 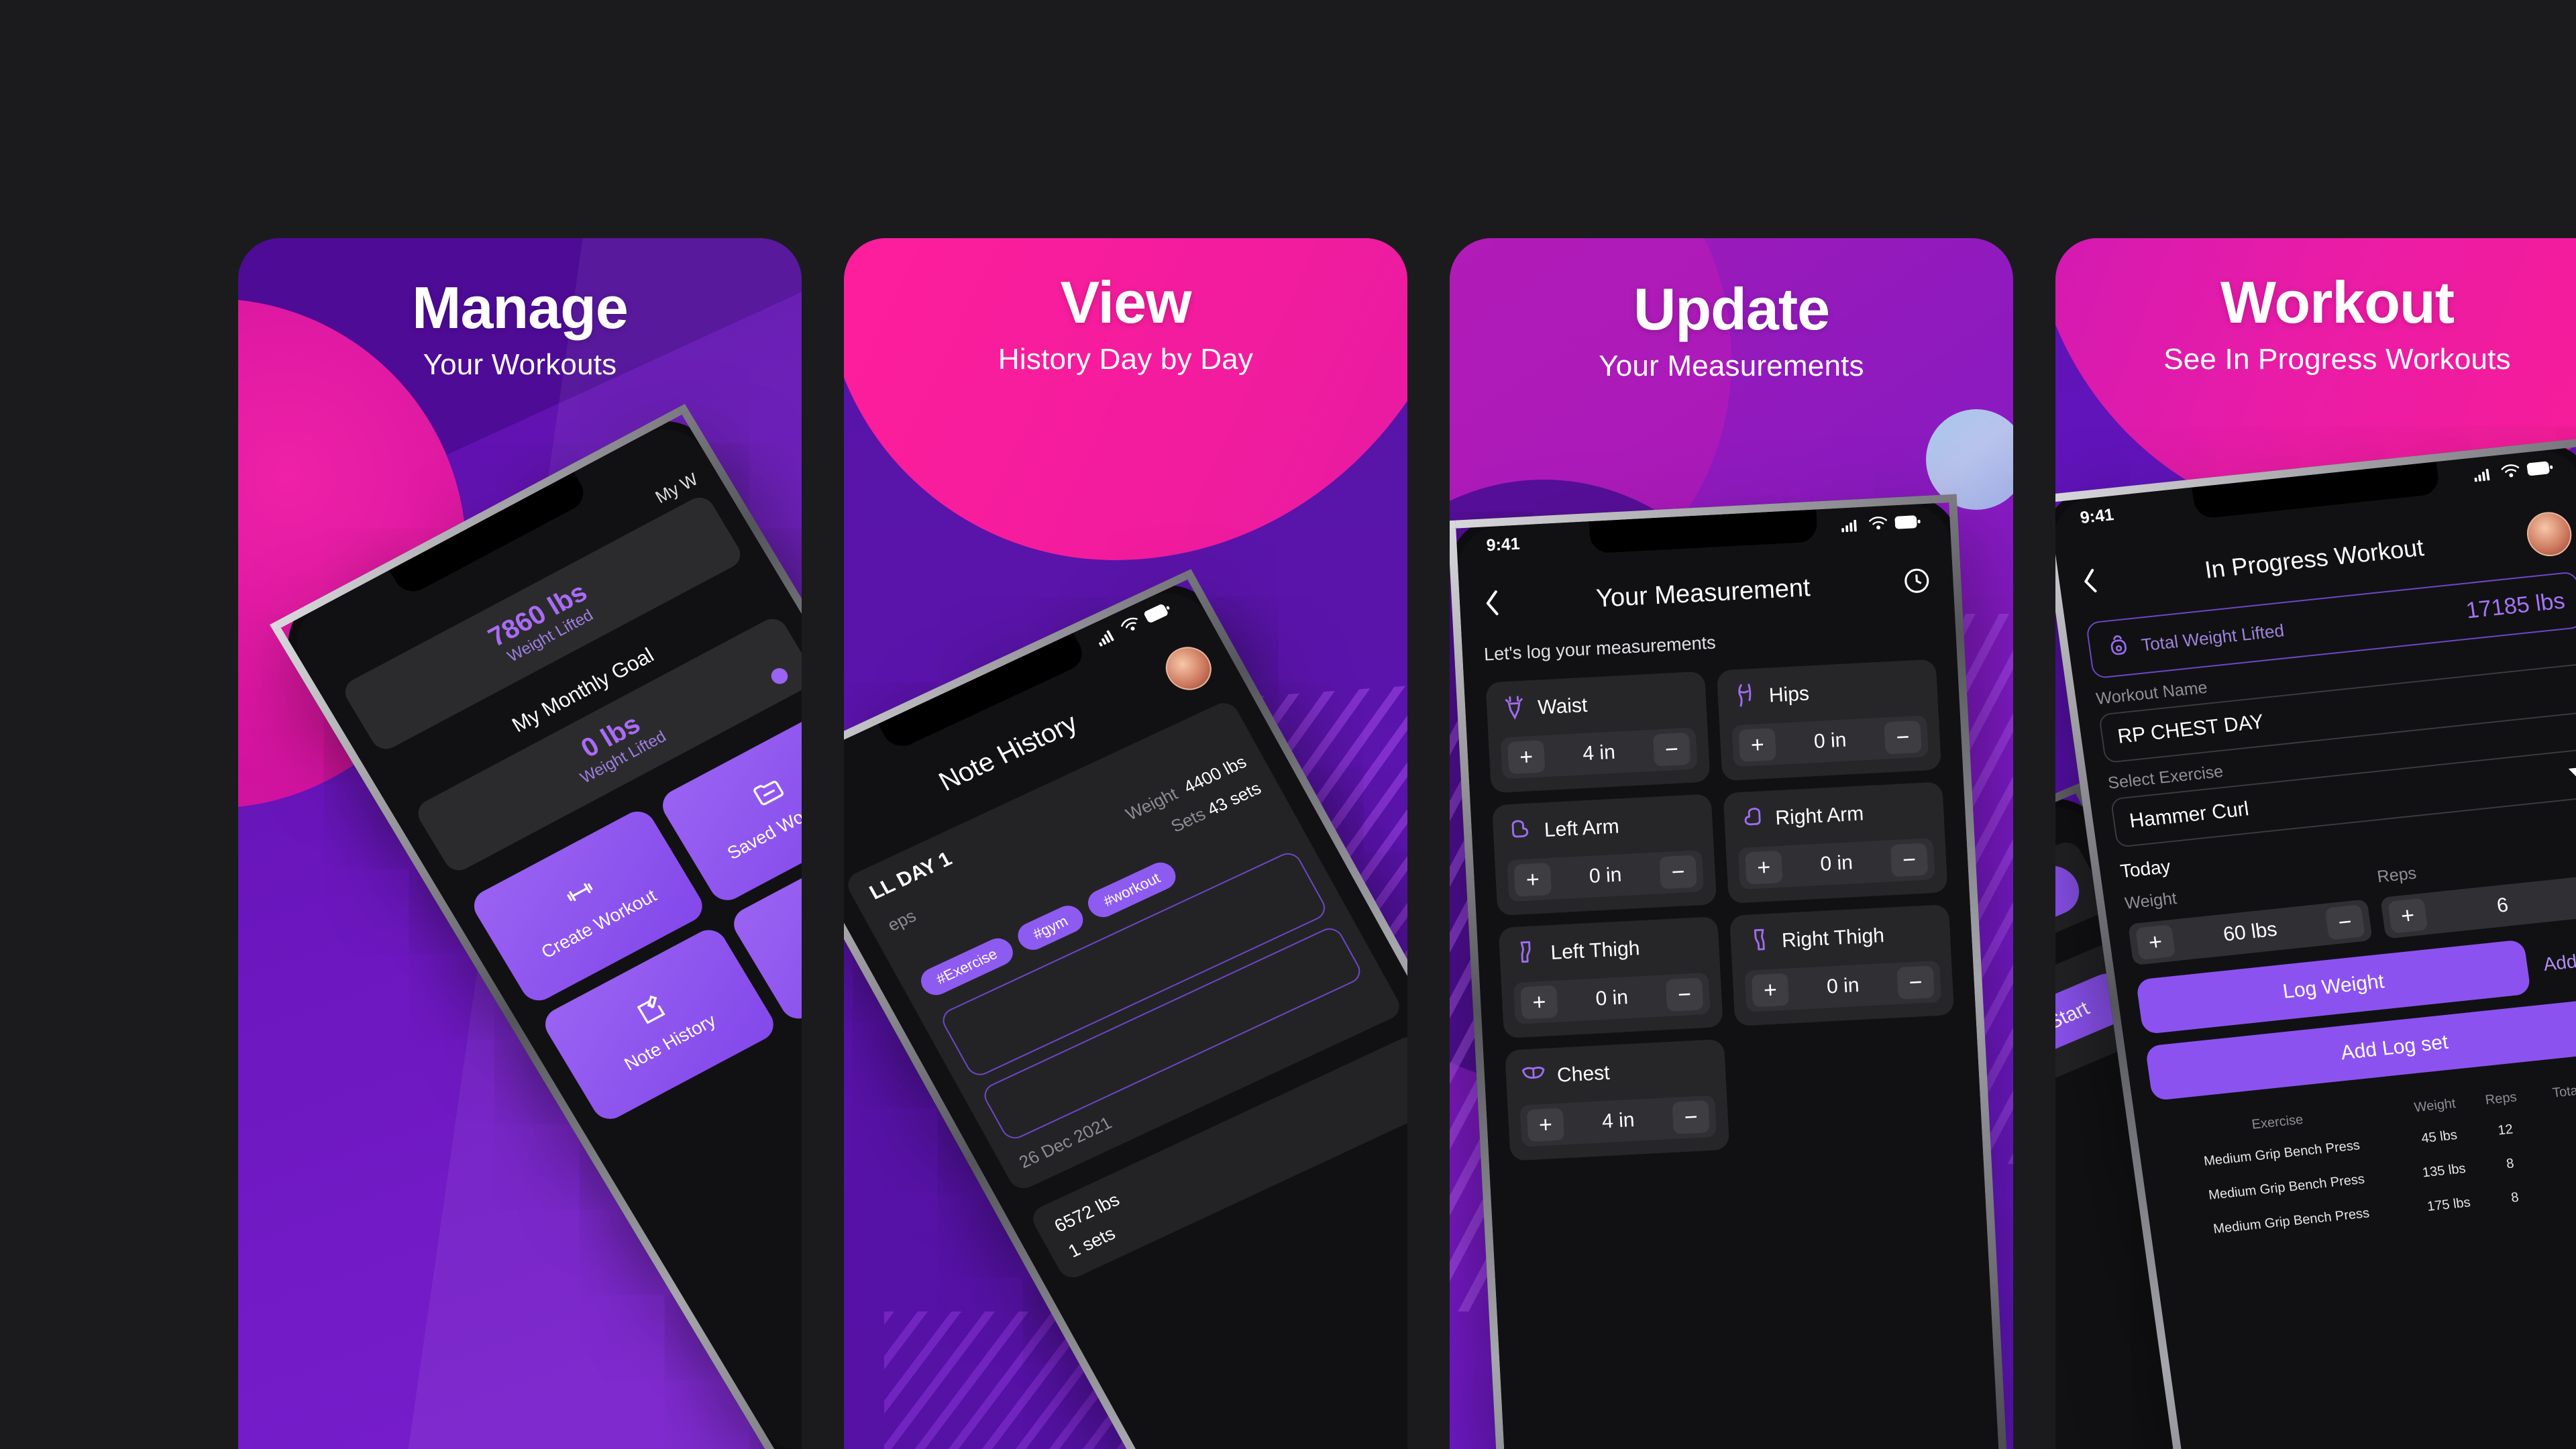 I want to click on folder-icon, so click(x=769, y=793).